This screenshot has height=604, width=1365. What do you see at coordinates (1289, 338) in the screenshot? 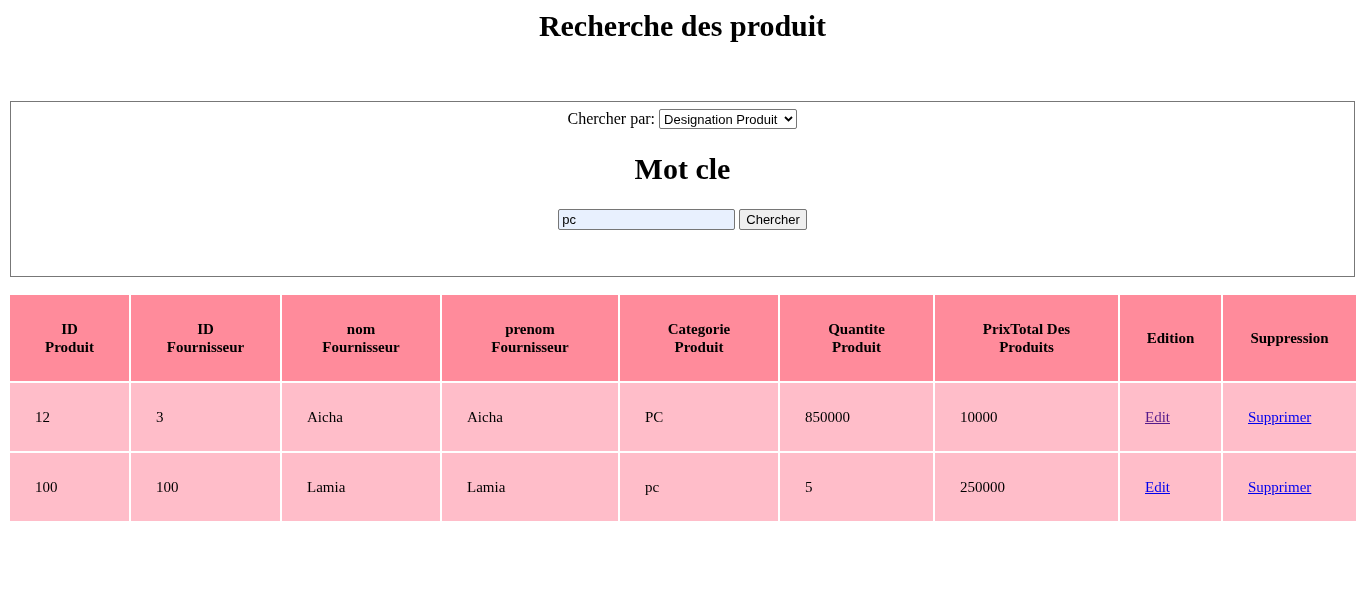
I see `column-header: Suppression` at bounding box center [1289, 338].